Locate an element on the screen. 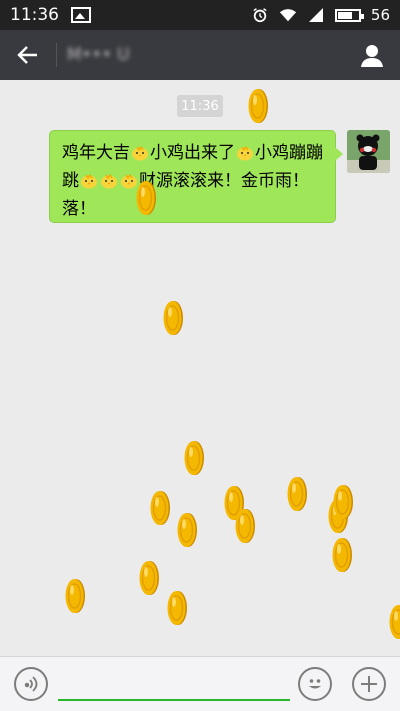  message-bubble: 鸡年大吉 小鸡出来了 小鸡蹦蹦跳 财源滚滚来！金币雨！落！ is located at coordinates (196, 176).